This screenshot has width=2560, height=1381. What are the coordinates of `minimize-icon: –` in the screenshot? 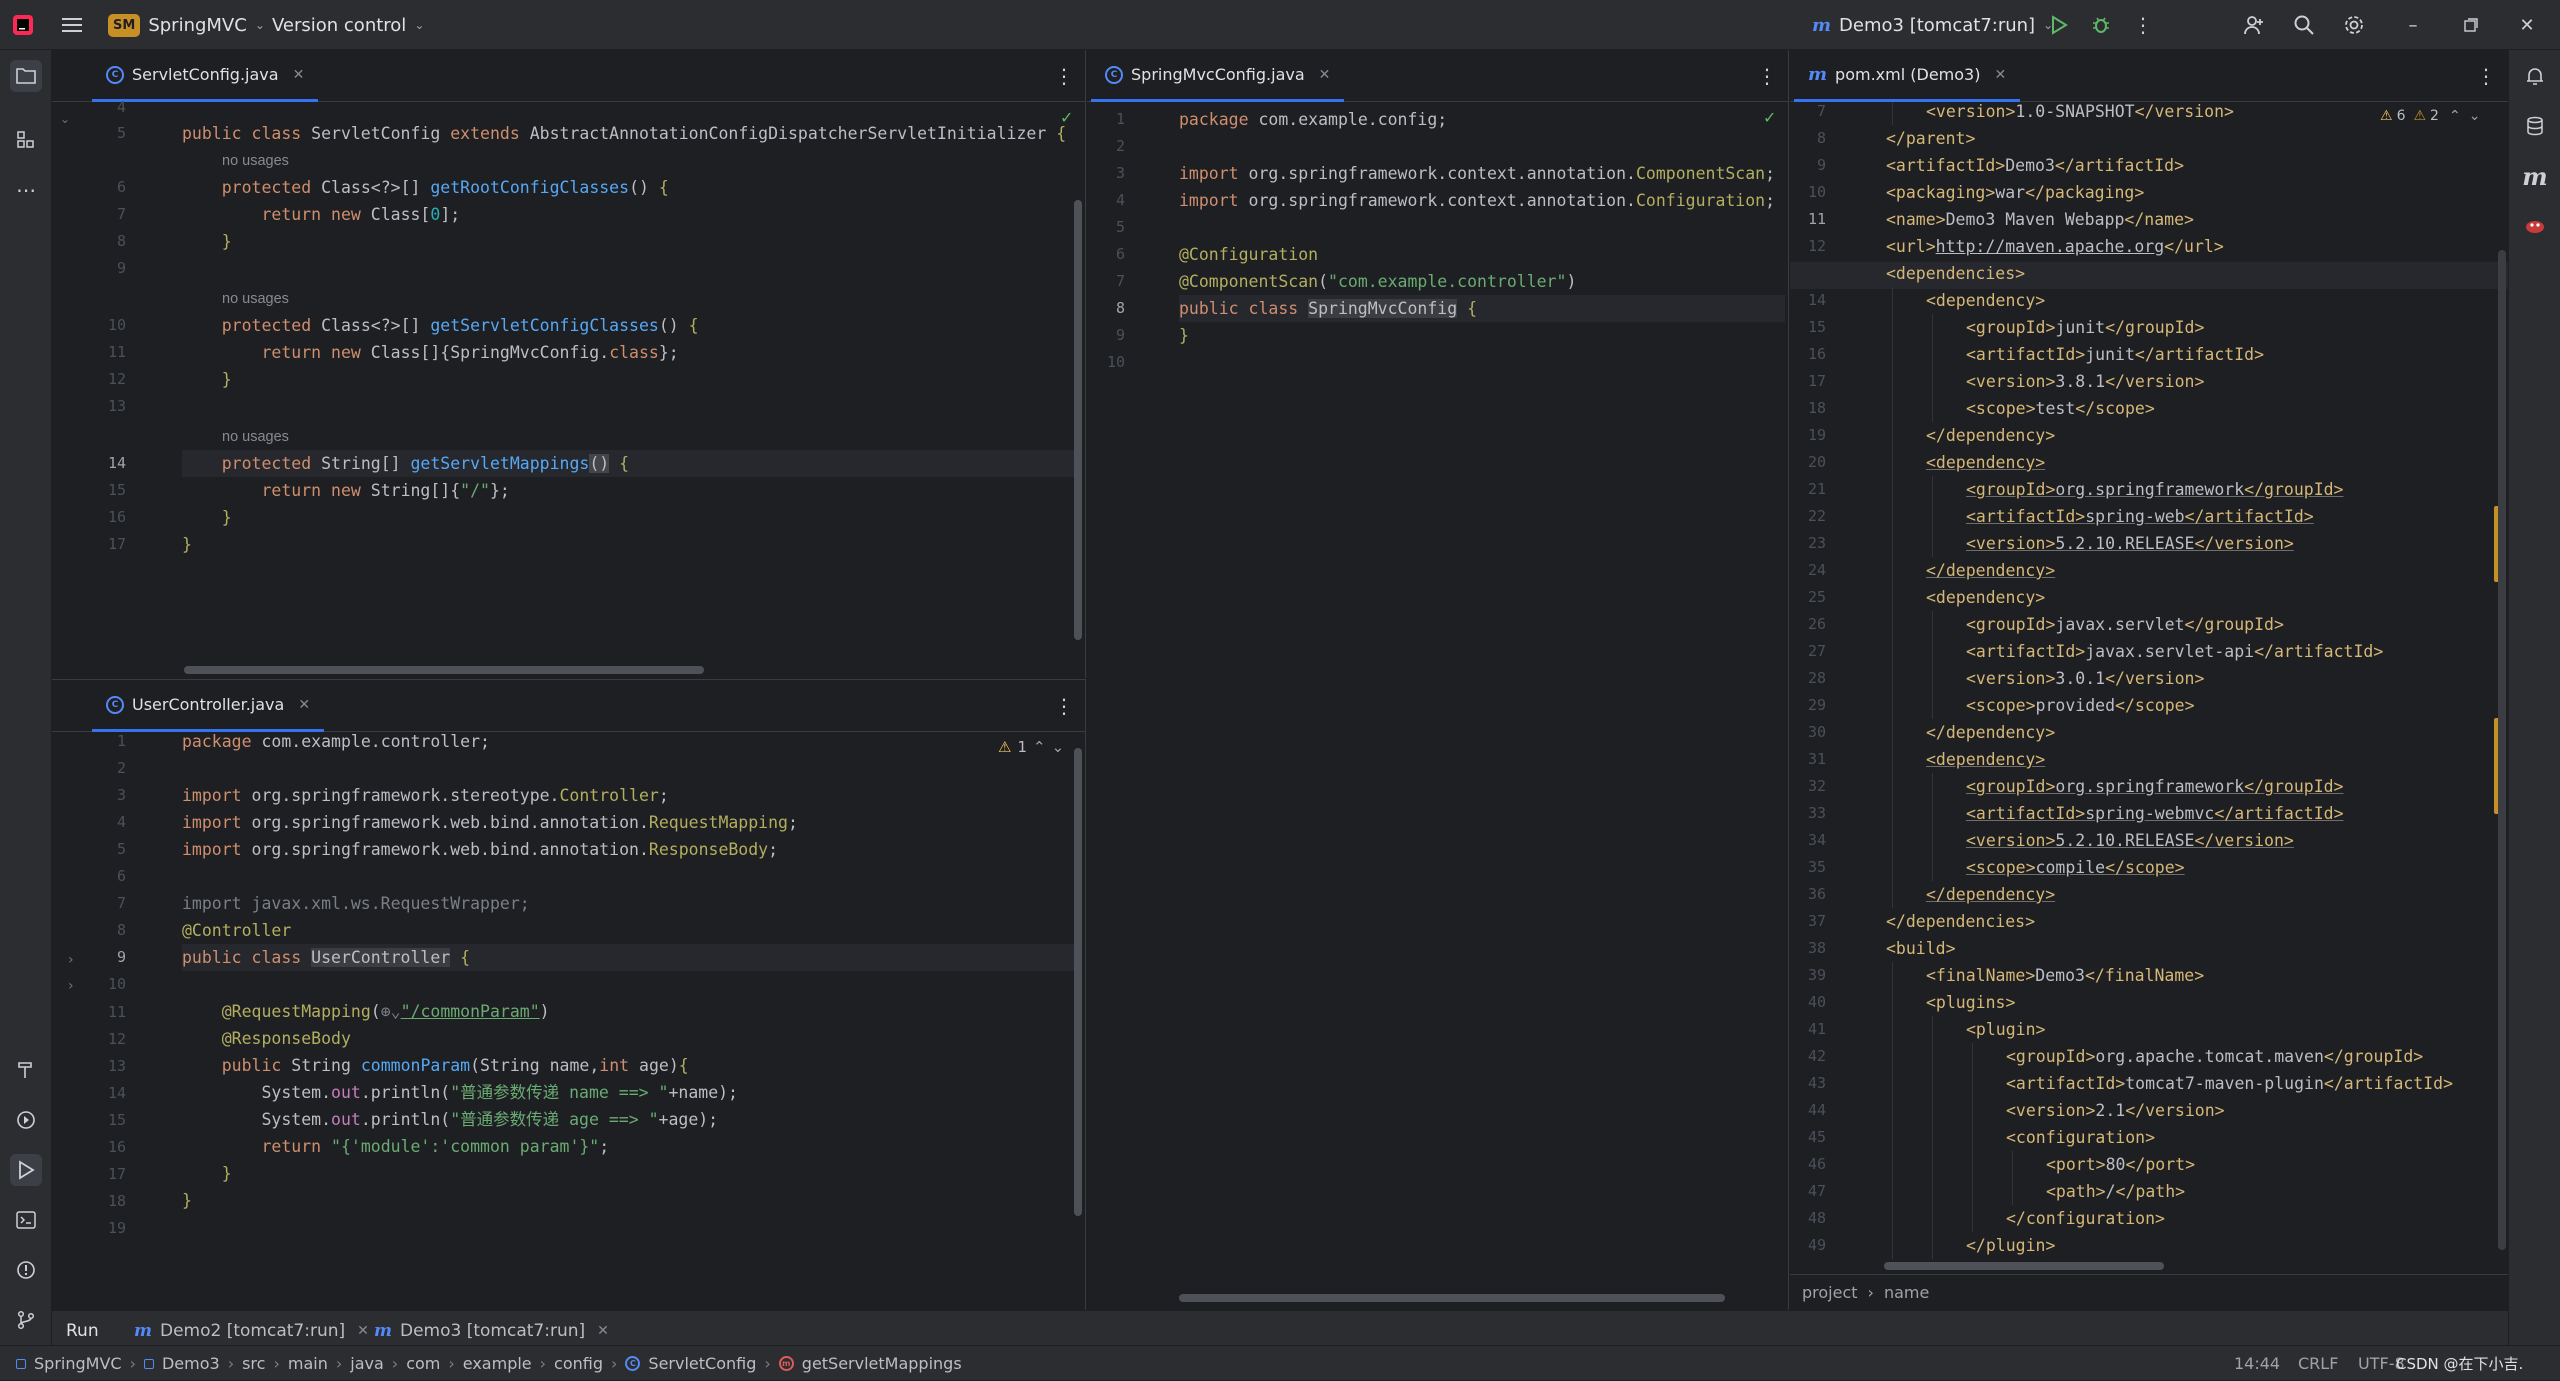 It's located at (2413, 25).